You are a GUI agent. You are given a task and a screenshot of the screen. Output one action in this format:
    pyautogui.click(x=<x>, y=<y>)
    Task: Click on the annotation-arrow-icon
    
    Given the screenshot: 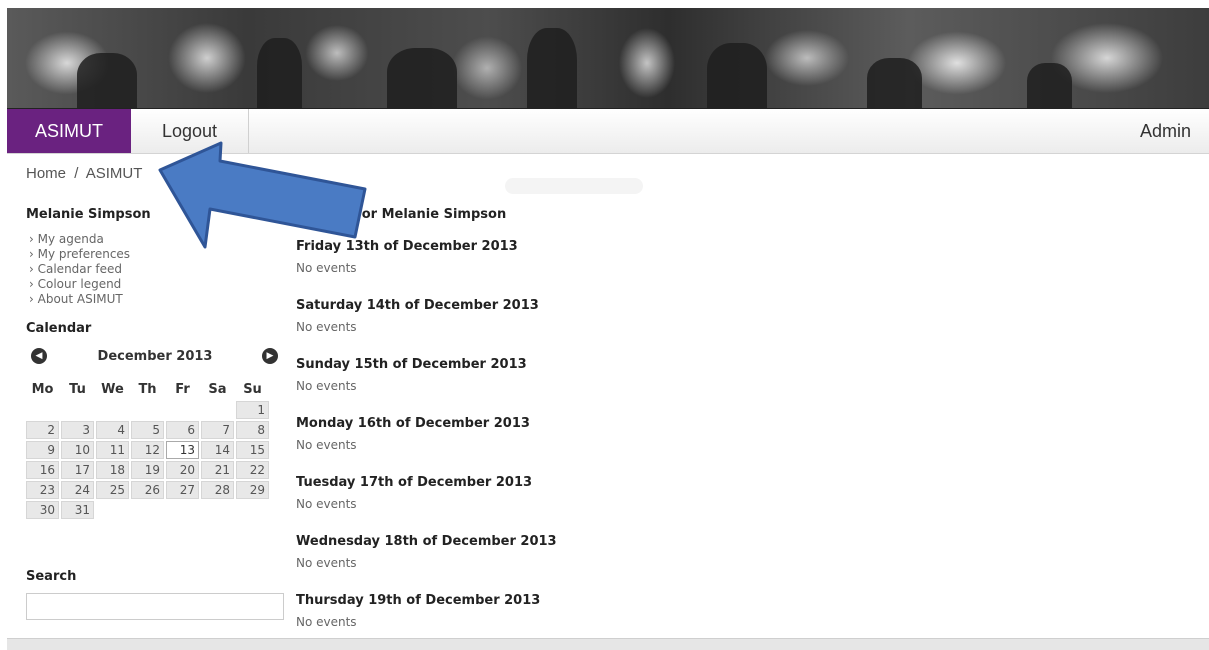 What is the action you would take?
    pyautogui.click(x=262, y=195)
    